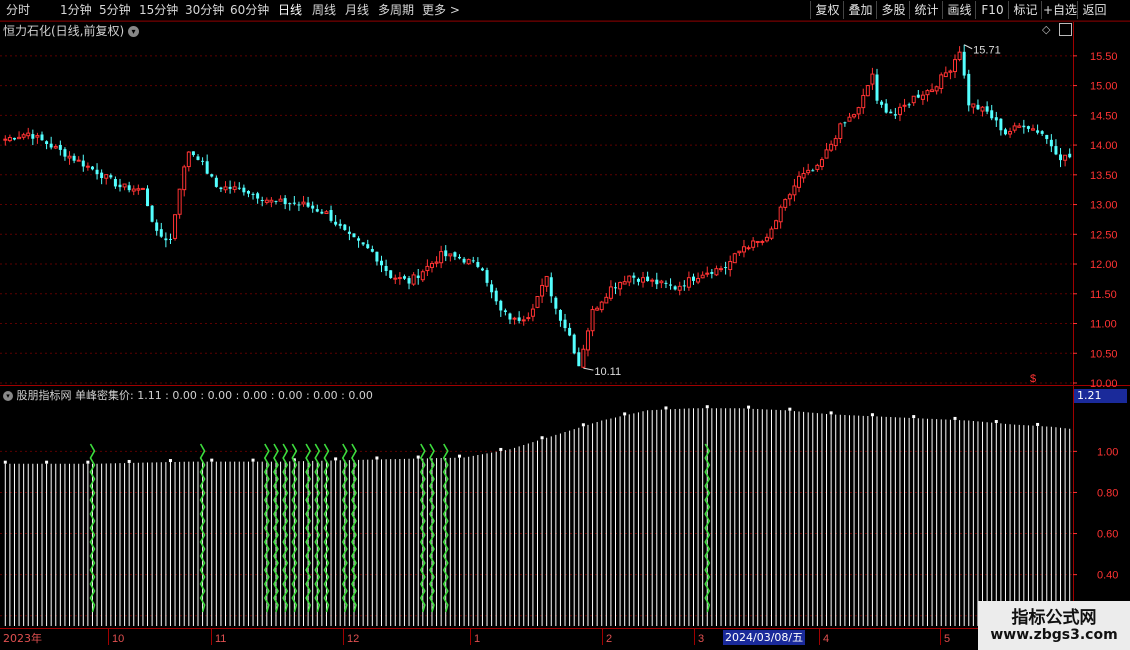 The height and width of the screenshot is (650, 1130). I want to click on timeline-start-label: 2023年, so click(22, 638).